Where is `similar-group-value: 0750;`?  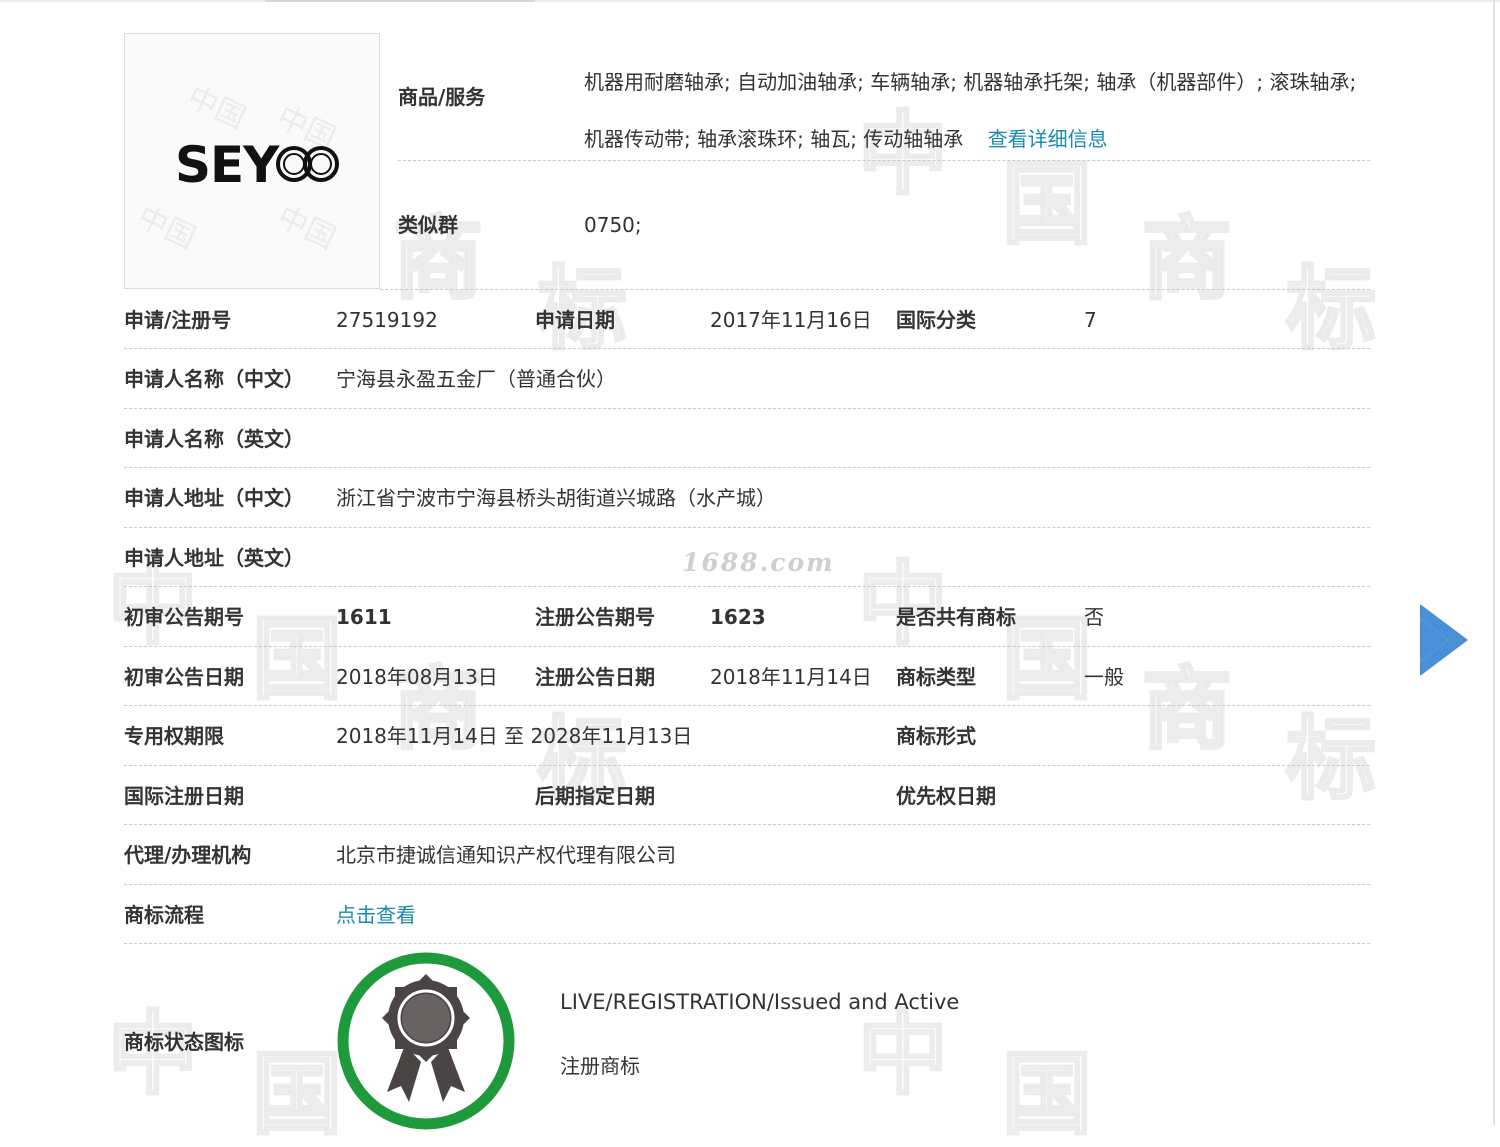
similar-group-value: 0750; is located at coordinates (613, 225).